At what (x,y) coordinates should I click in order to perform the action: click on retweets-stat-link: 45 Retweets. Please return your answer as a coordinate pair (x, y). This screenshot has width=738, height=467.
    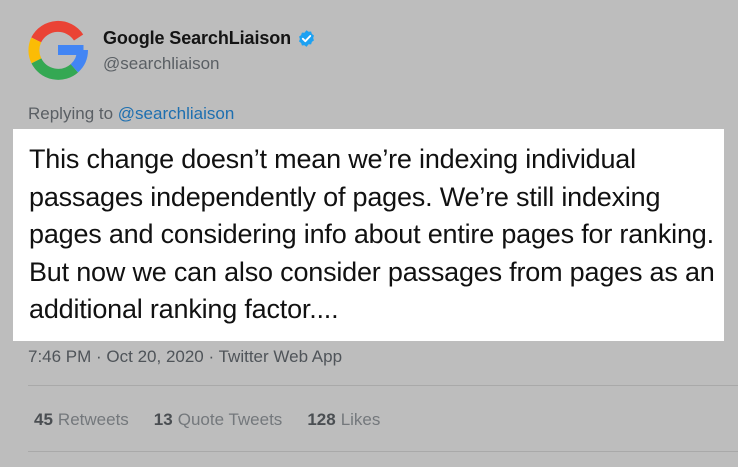
    Looking at the image, I should click on (81, 420).